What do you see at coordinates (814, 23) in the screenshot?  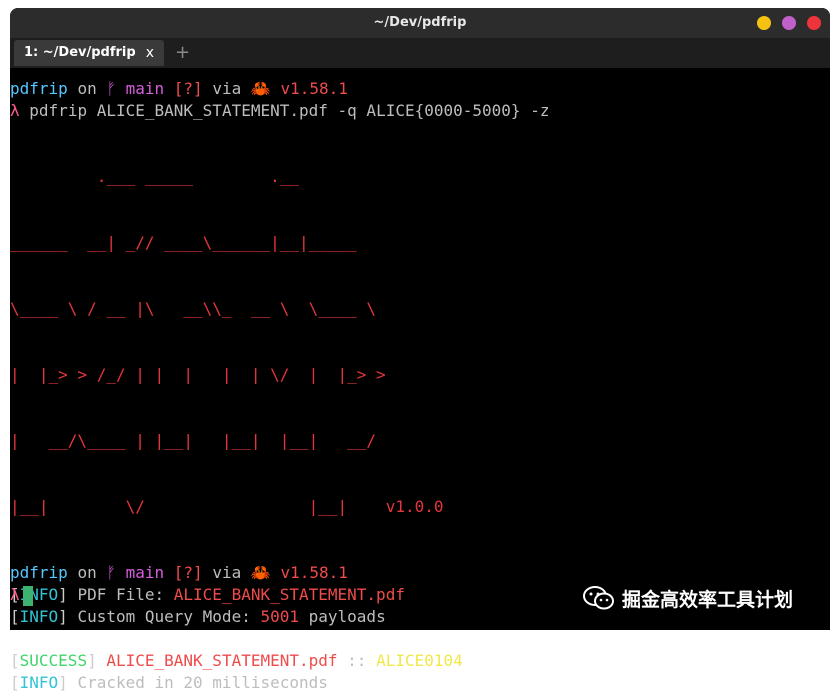 I see `close-button` at bounding box center [814, 23].